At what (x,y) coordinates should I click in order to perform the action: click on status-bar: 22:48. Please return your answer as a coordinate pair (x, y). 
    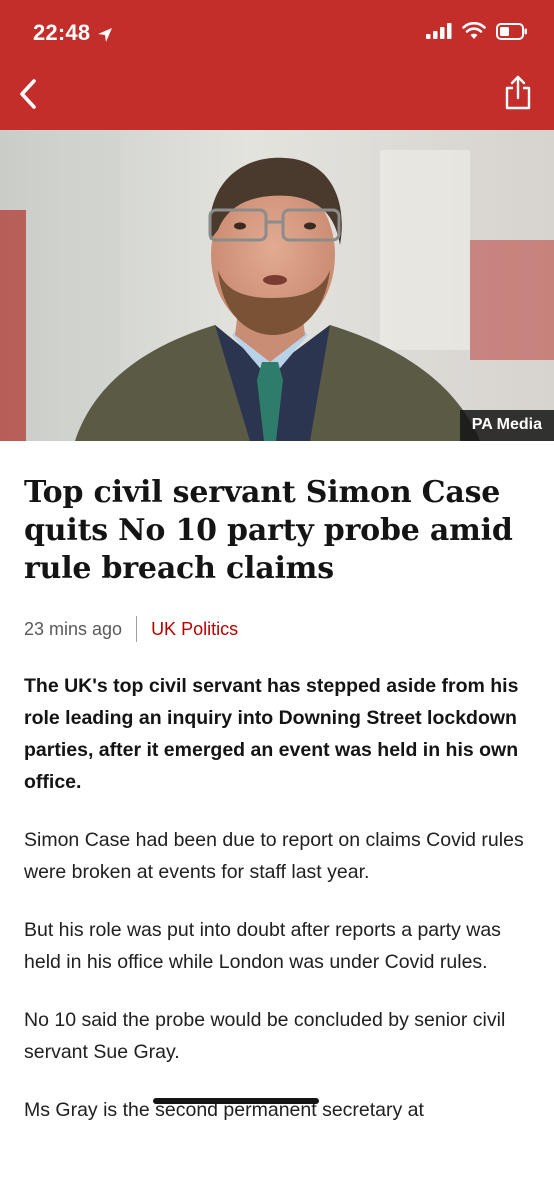
    Looking at the image, I should click on (277, 30).